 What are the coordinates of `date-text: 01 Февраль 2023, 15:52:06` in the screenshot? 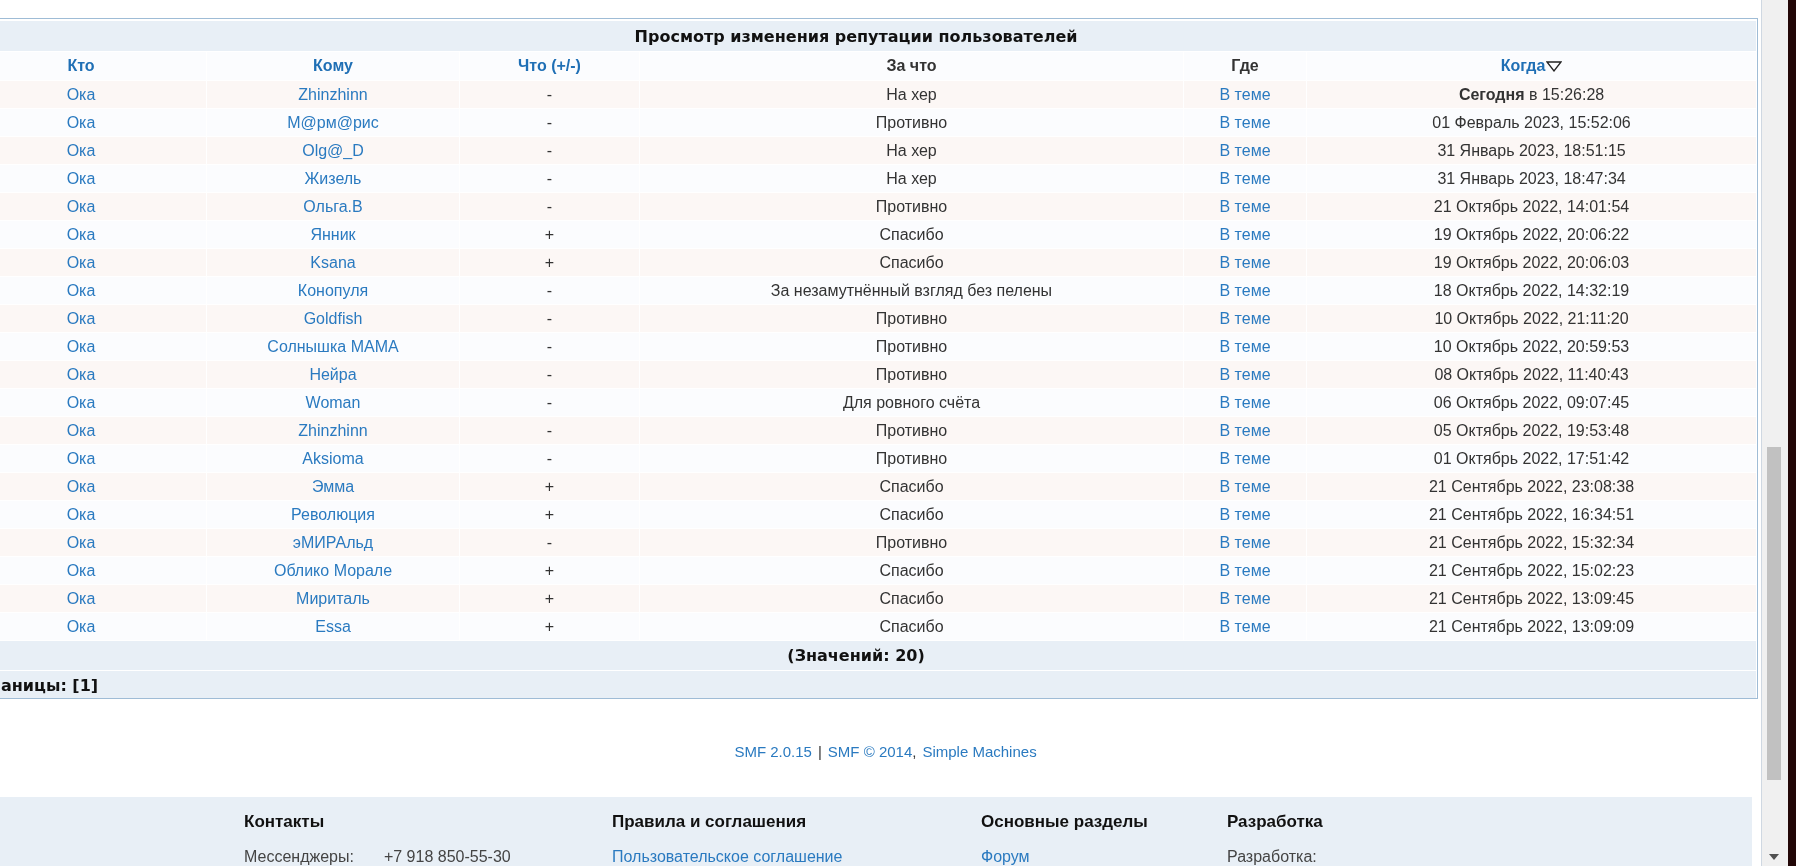 It's located at (1531, 122).